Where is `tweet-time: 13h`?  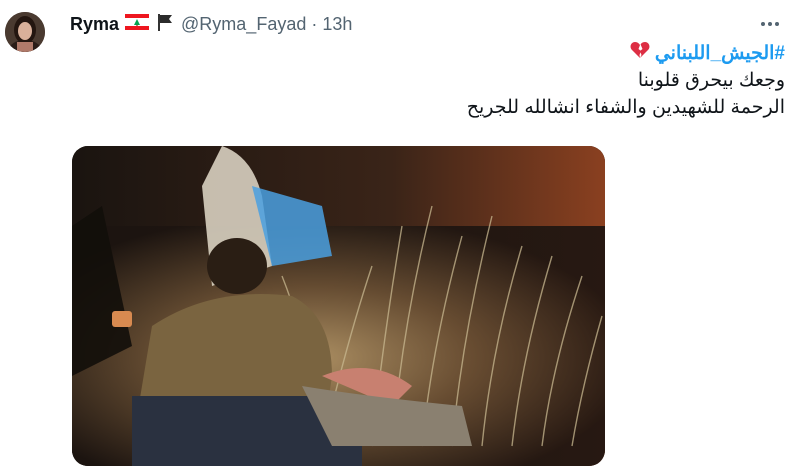 tweet-time: 13h is located at coordinates (337, 24).